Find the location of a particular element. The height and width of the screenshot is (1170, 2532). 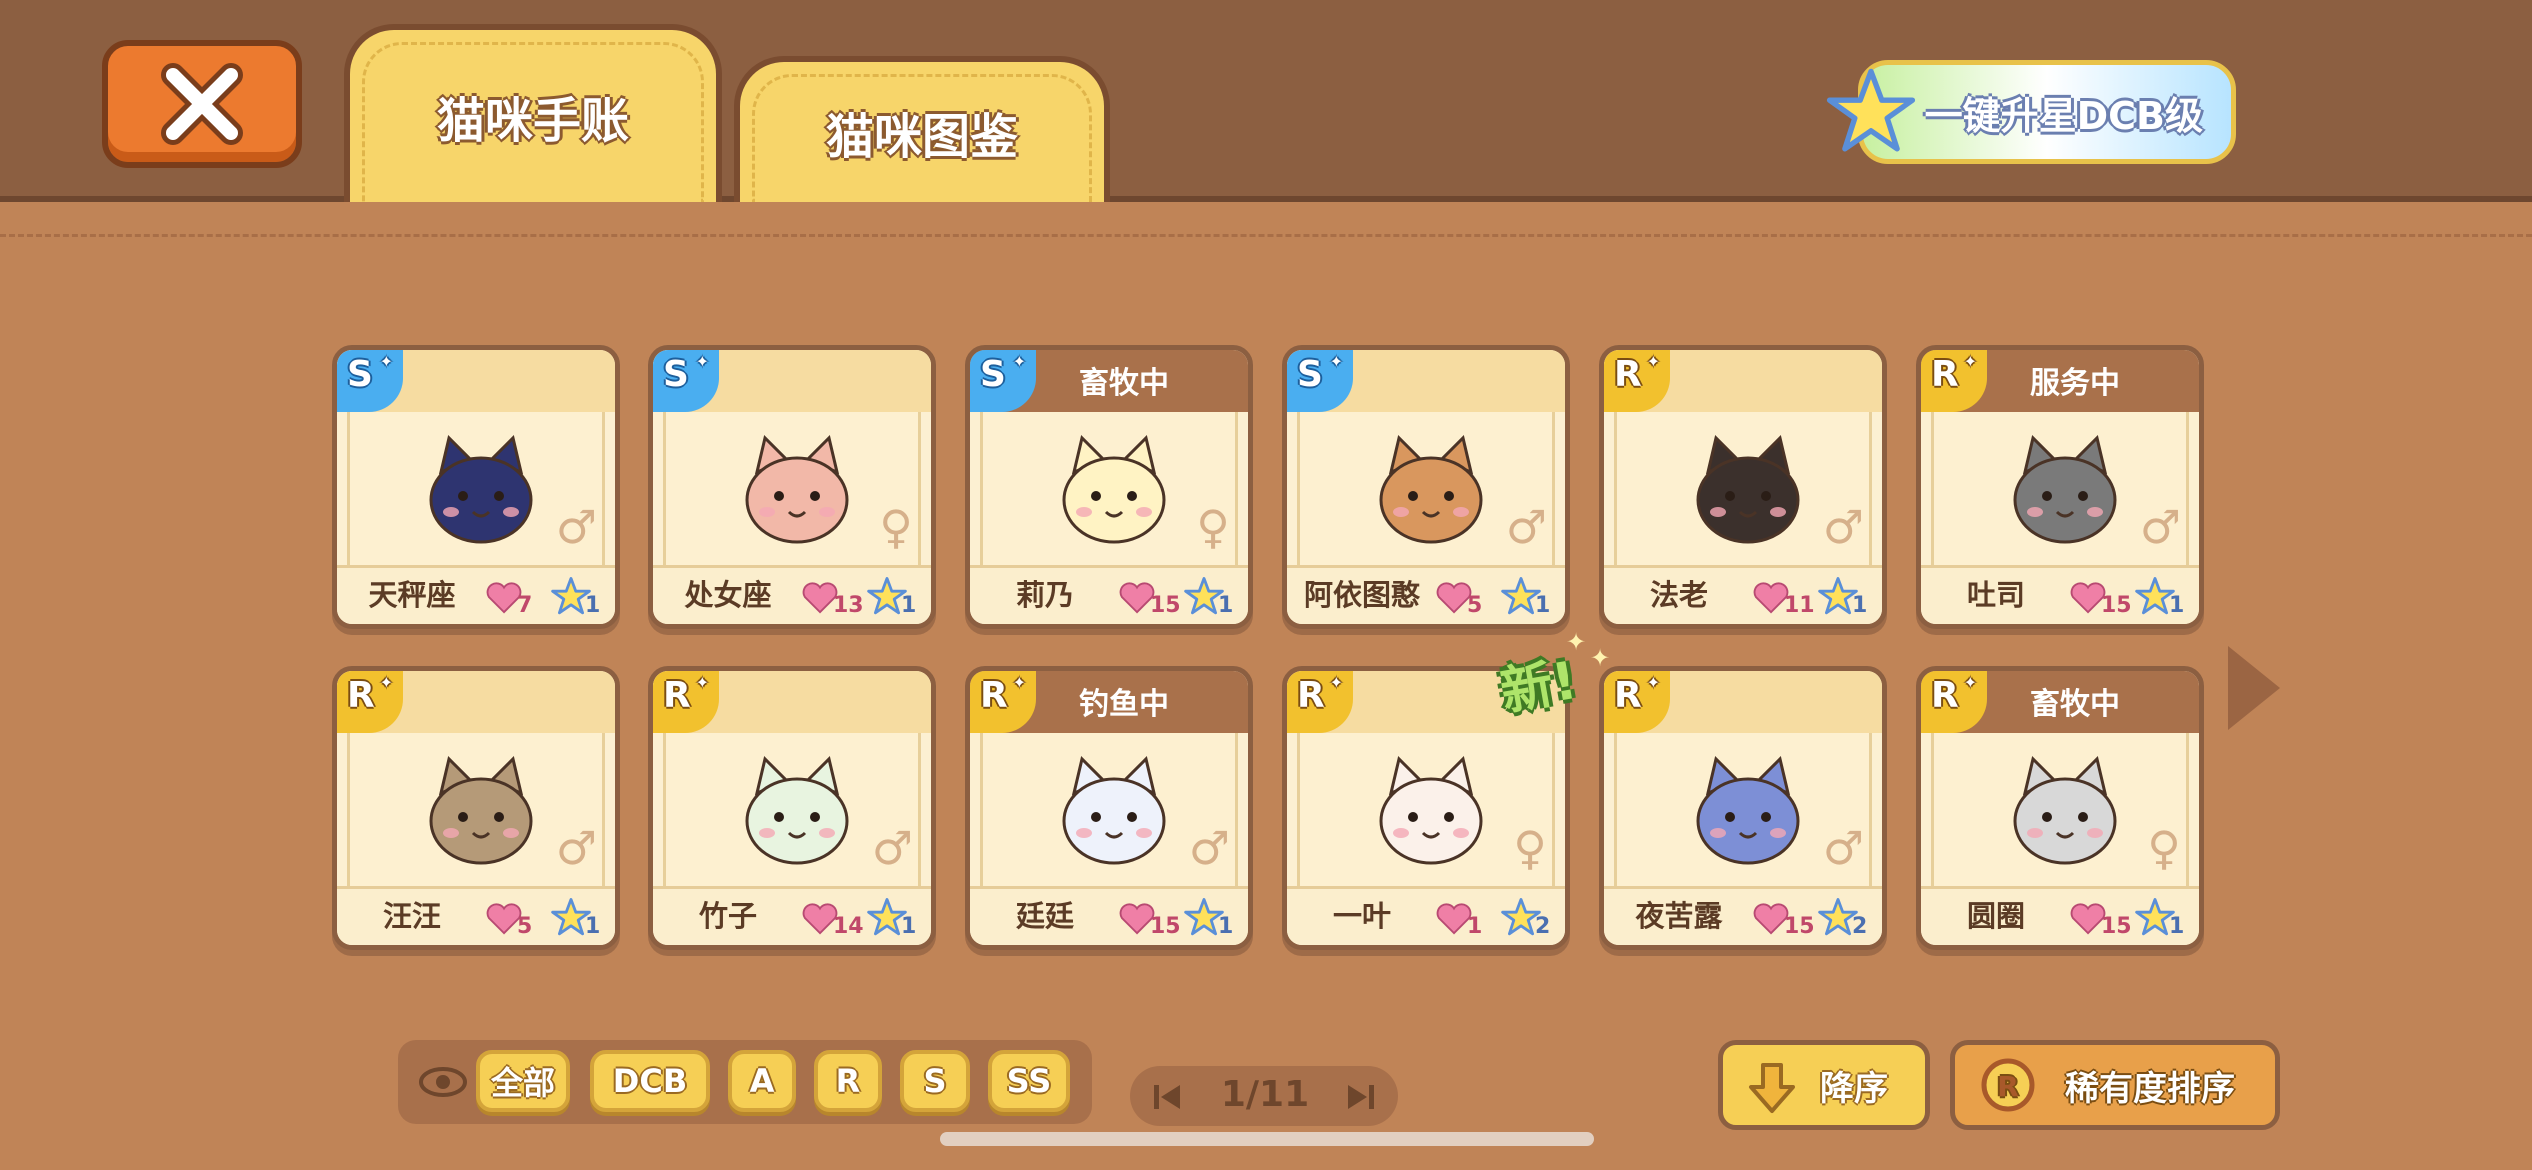

cat-card: R ✦ ♂ 汪汪 5 1 is located at coordinates (476, 808).